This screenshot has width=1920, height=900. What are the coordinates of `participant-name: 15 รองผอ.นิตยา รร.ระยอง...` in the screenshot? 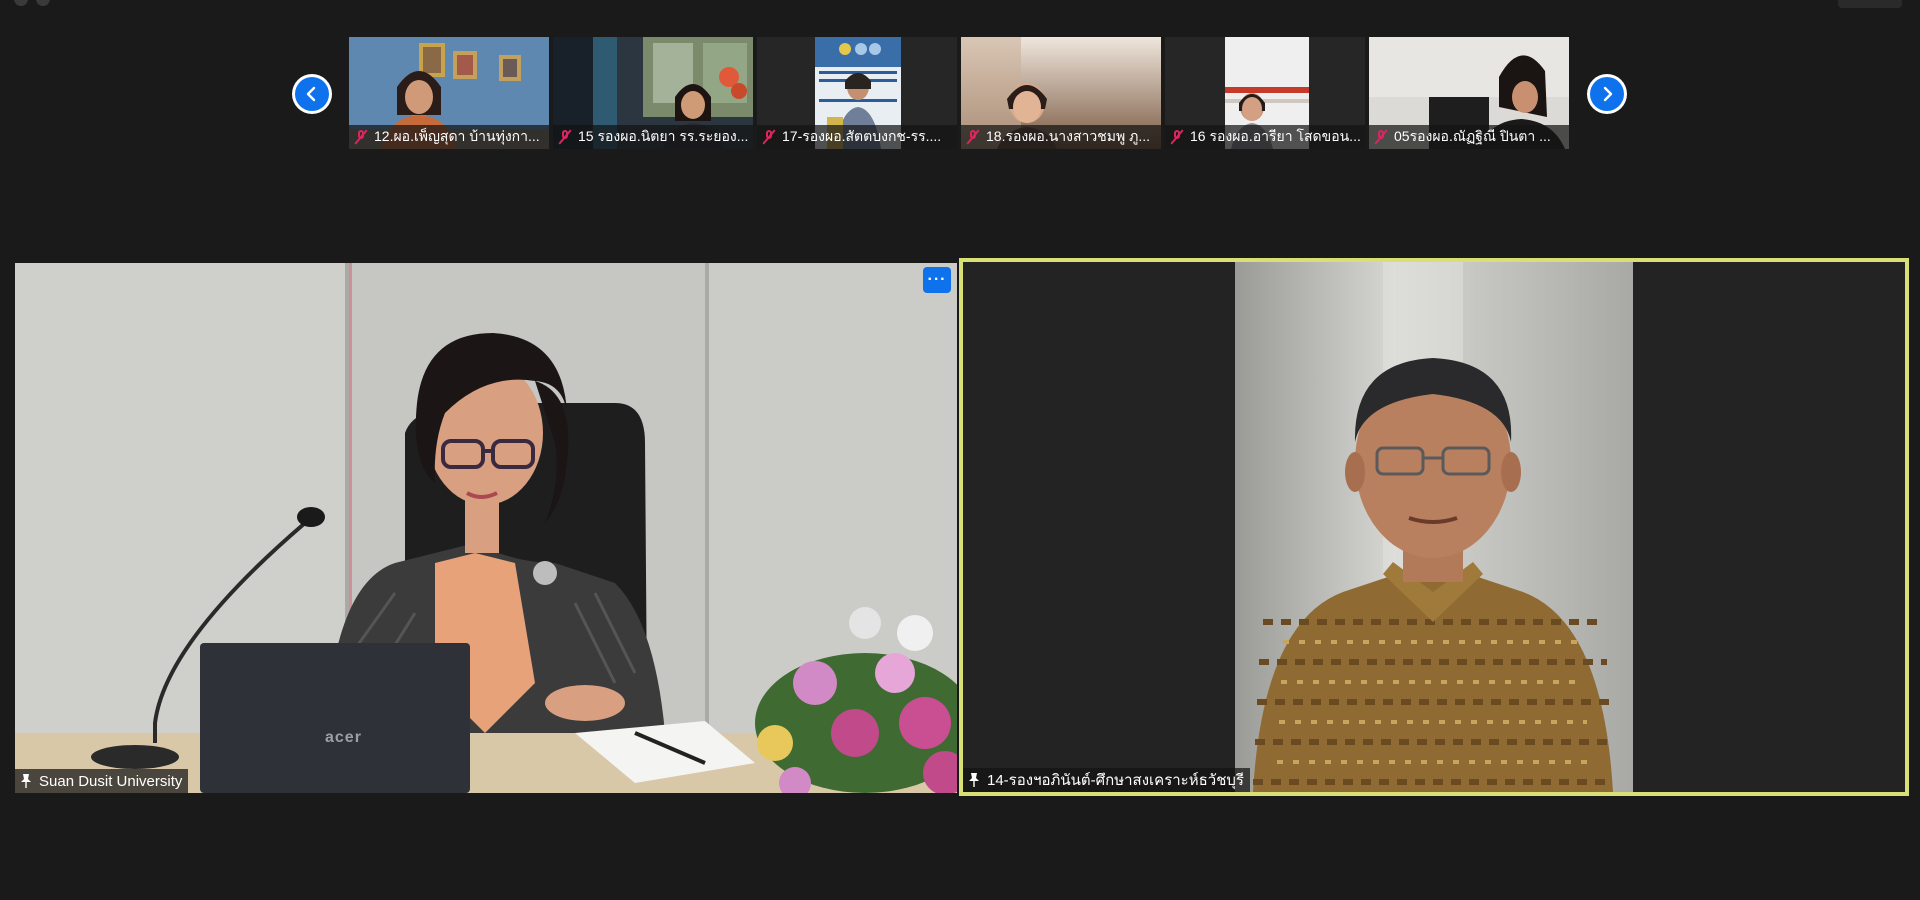 It's located at (663, 136).